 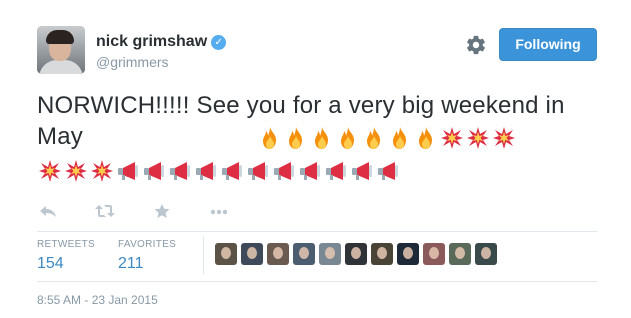 I want to click on favorites-stat: FAVORITES 211, so click(x=147, y=256).